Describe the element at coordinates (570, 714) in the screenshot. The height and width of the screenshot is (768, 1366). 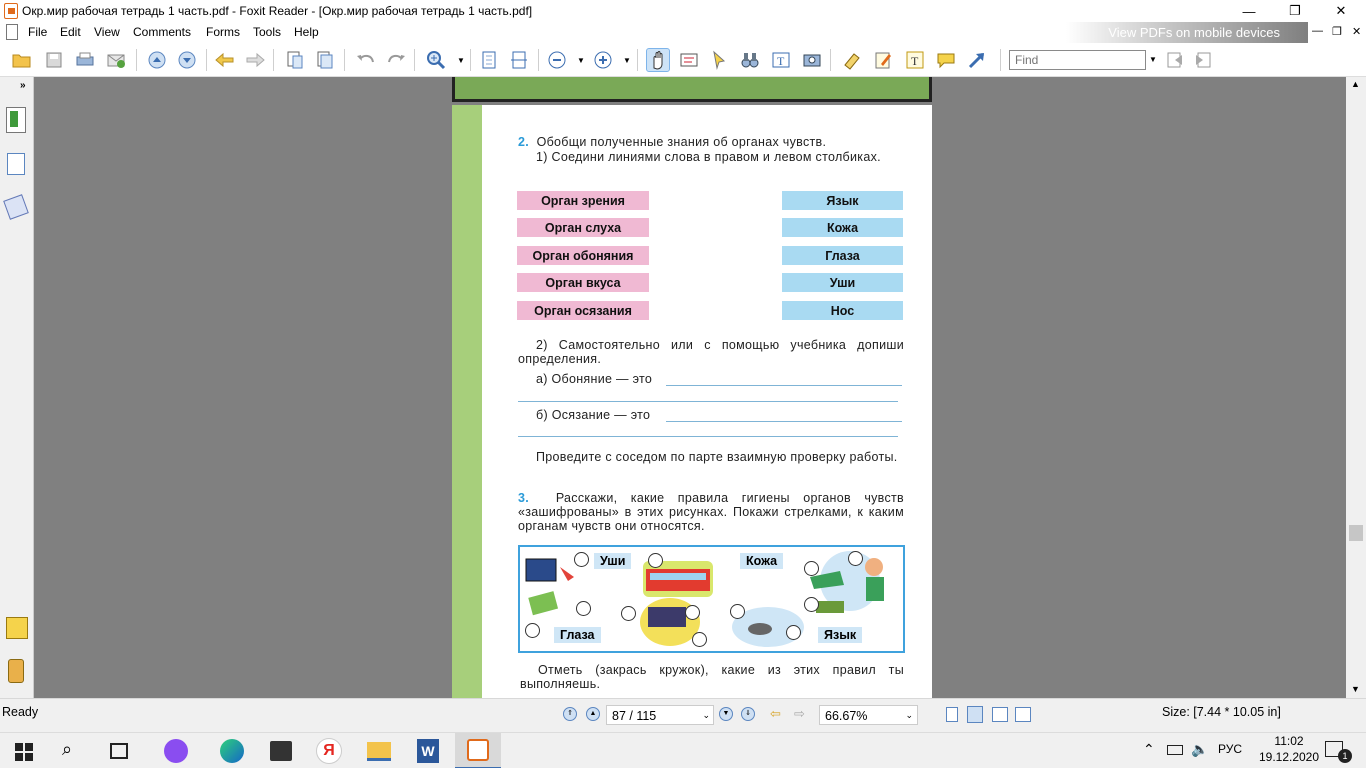
I see `first-page-icon: ⇑` at that location.